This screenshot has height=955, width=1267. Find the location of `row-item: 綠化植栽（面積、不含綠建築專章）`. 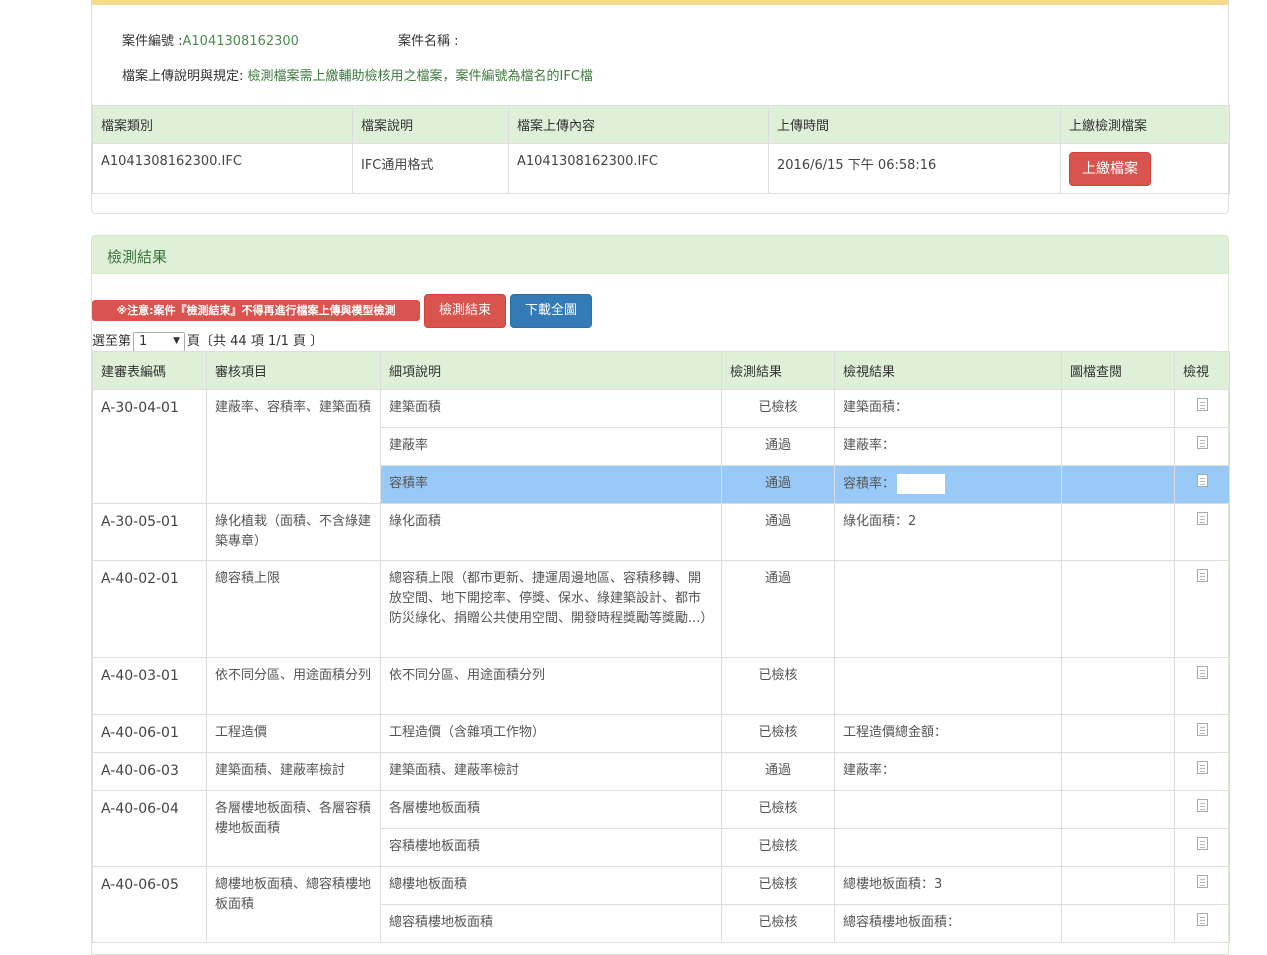

row-item: 綠化植栽（面積、不含綠建築專章） is located at coordinates (293, 532).